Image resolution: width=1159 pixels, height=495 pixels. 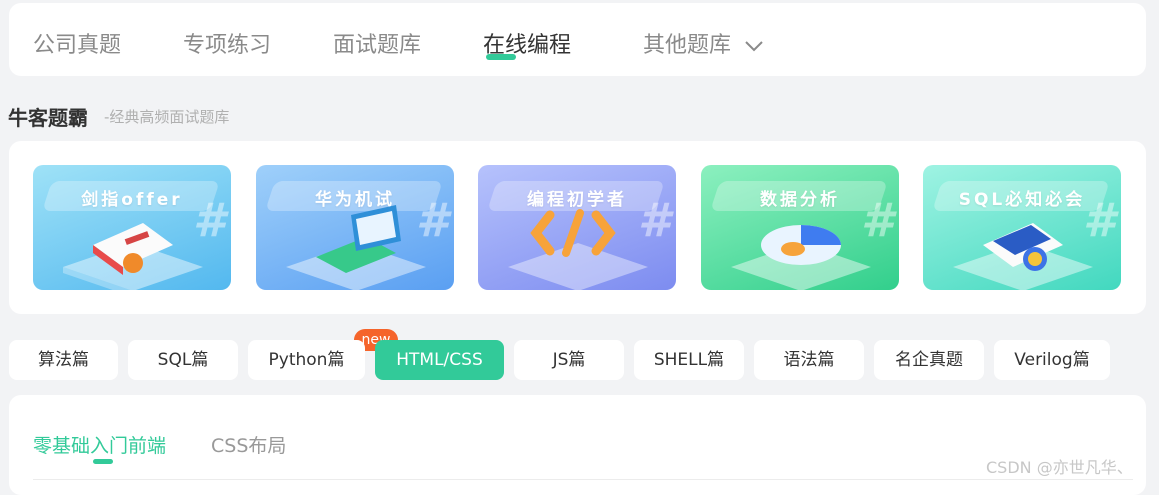 I want to click on chip-js: JS篇, so click(x=569, y=360).